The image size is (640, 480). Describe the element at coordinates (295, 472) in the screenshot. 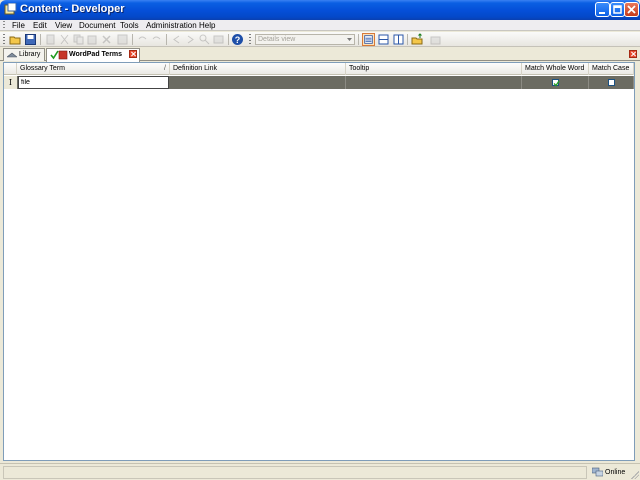

I see `status-message-panel` at that location.